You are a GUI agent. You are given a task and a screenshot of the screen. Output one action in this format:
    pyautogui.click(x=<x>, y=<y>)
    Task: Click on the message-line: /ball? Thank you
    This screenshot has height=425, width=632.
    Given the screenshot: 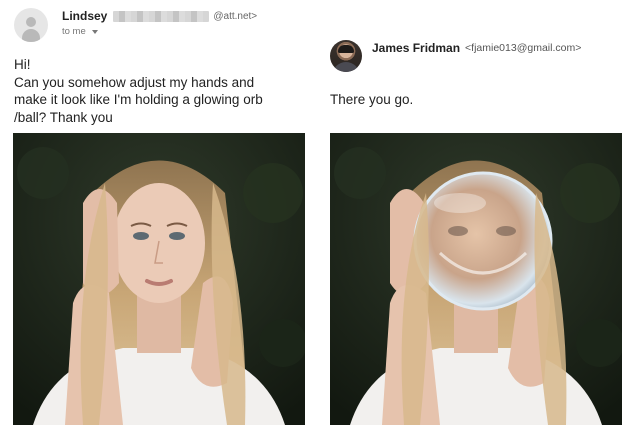 What is the action you would take?
    pyautogui.click(x=63, y=117)
    